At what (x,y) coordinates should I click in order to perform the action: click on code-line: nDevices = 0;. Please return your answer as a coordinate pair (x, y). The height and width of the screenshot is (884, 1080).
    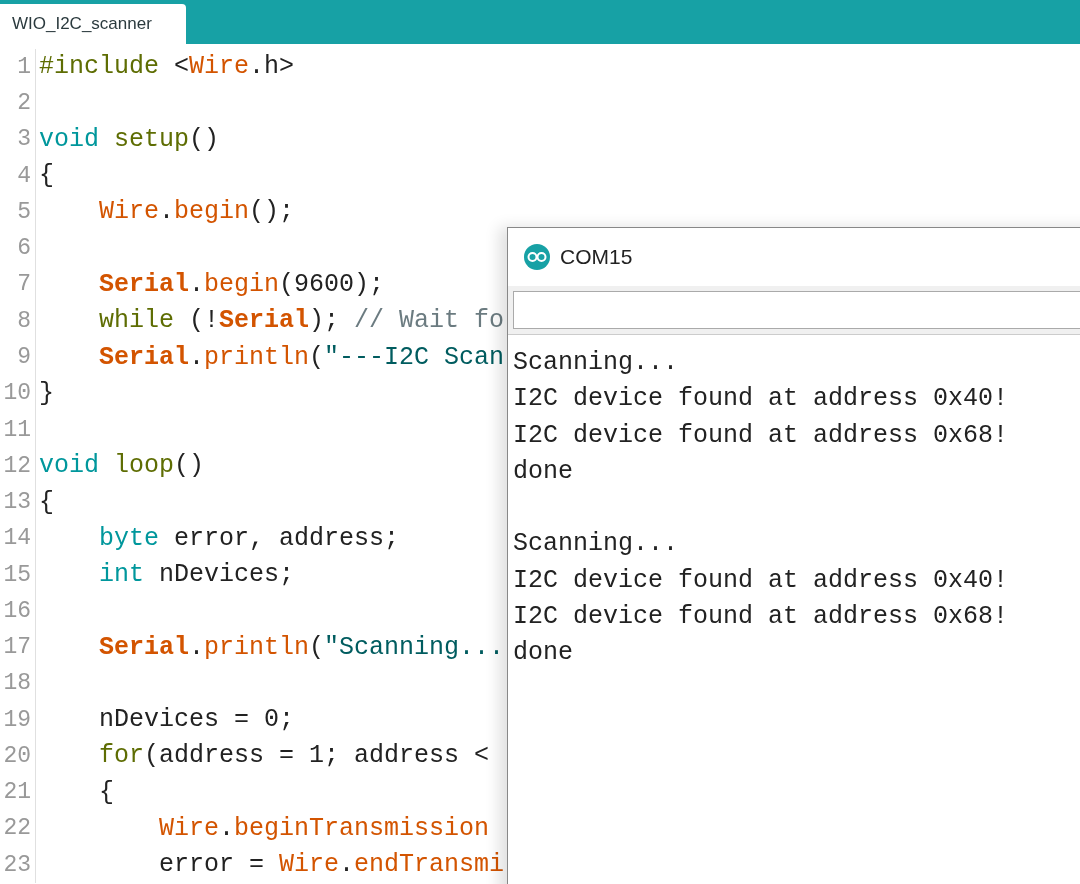
    Looking at the image, I should click on (196, 720).